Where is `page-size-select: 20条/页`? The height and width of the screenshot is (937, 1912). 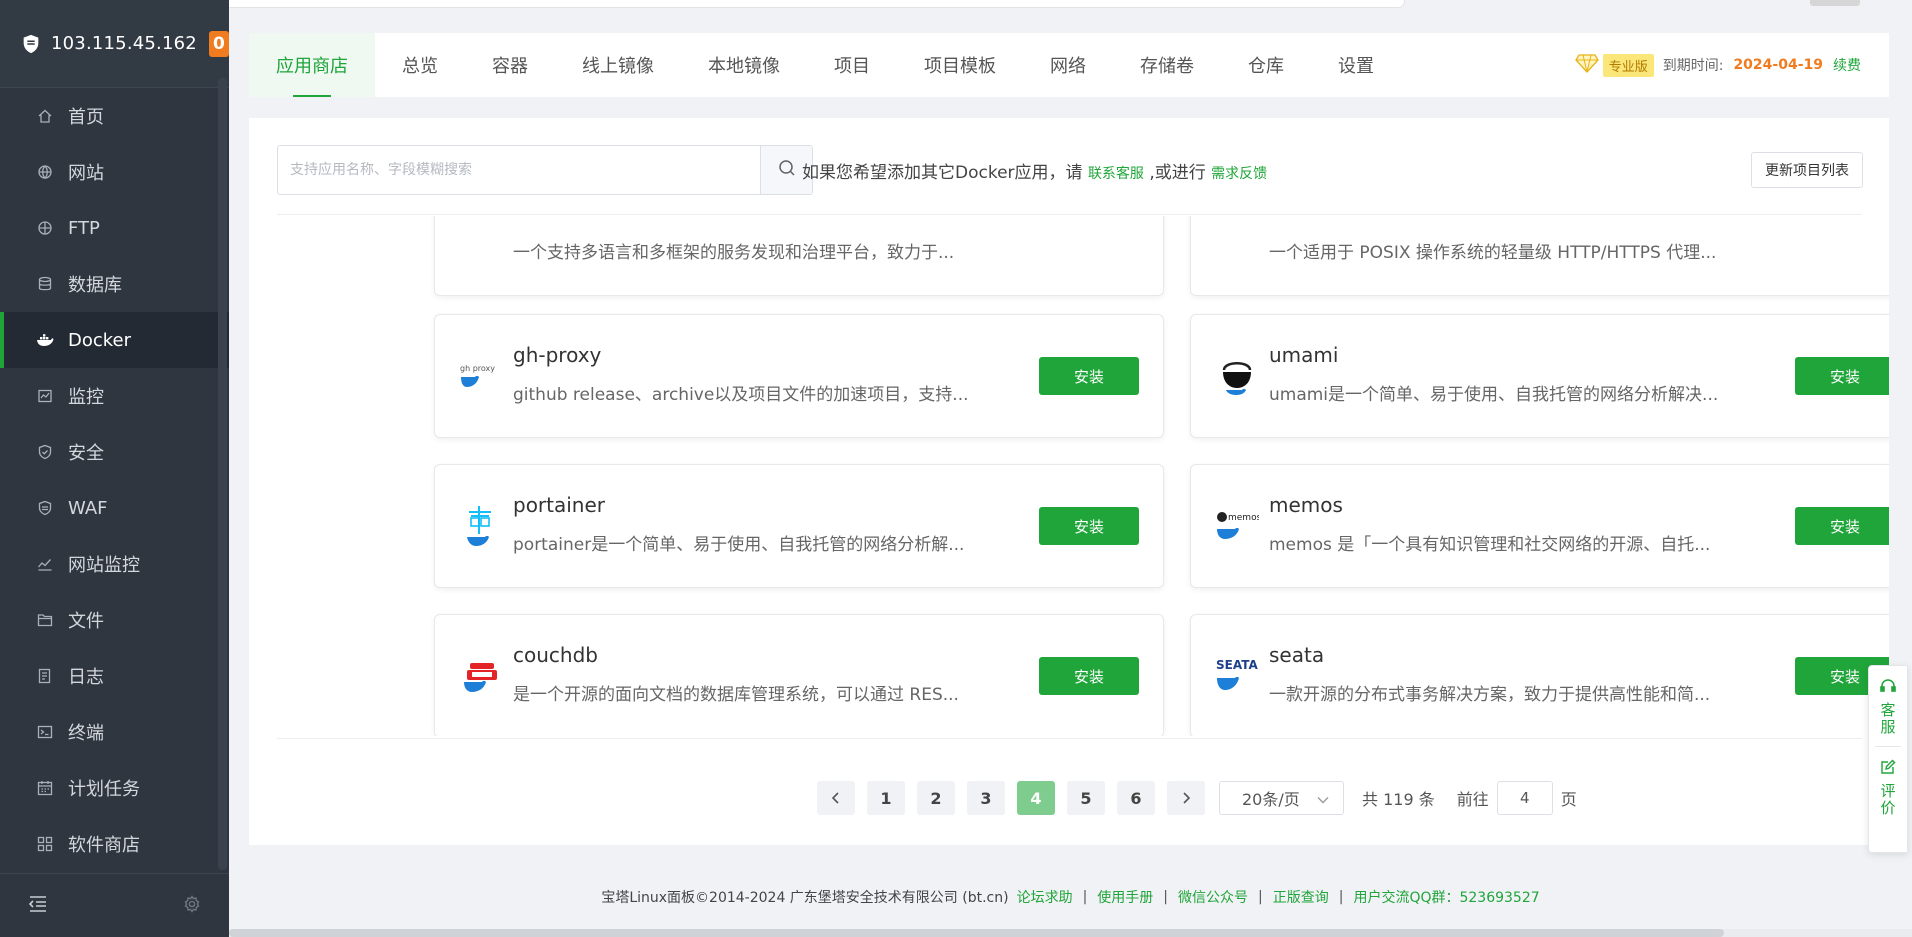 page-size-select: 20条/页 is located at coordinates (1281, 798).